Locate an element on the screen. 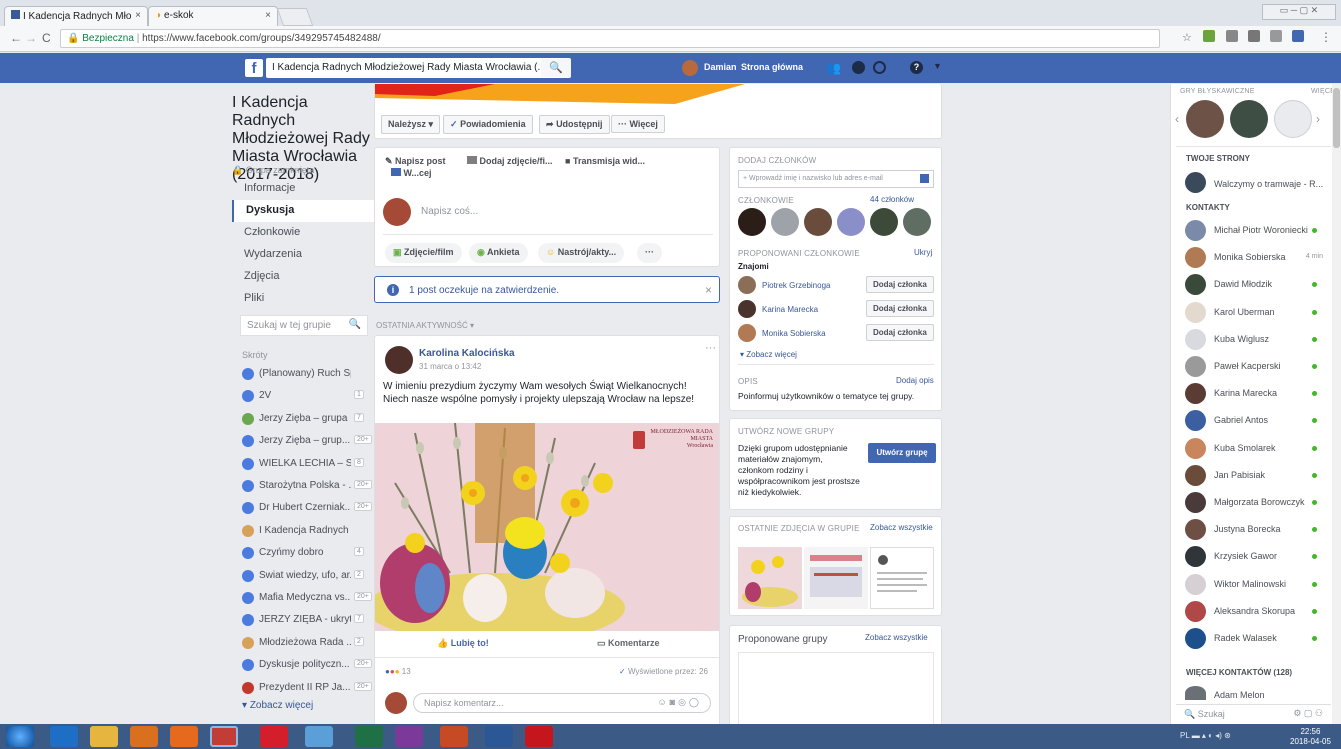 The width and height of the screenshot is (1341, 749). contact-item: Krzysiek Gawor is located at coordinates (1253, 557).